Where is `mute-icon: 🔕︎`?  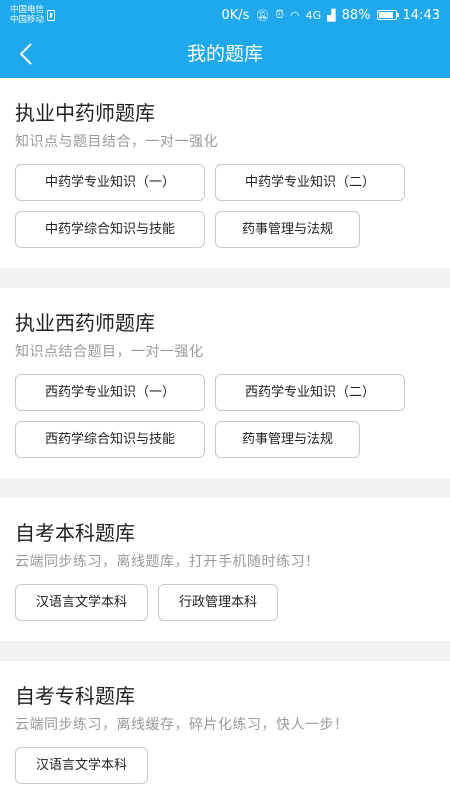
mute-icon: 🔕︎ is located at coordinates (262, 15).